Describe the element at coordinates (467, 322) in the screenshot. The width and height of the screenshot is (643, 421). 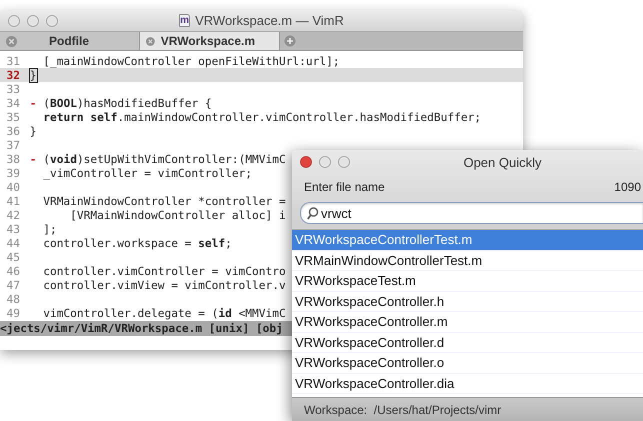
I see `result-item: VRWorkspaceController.m` at that location.